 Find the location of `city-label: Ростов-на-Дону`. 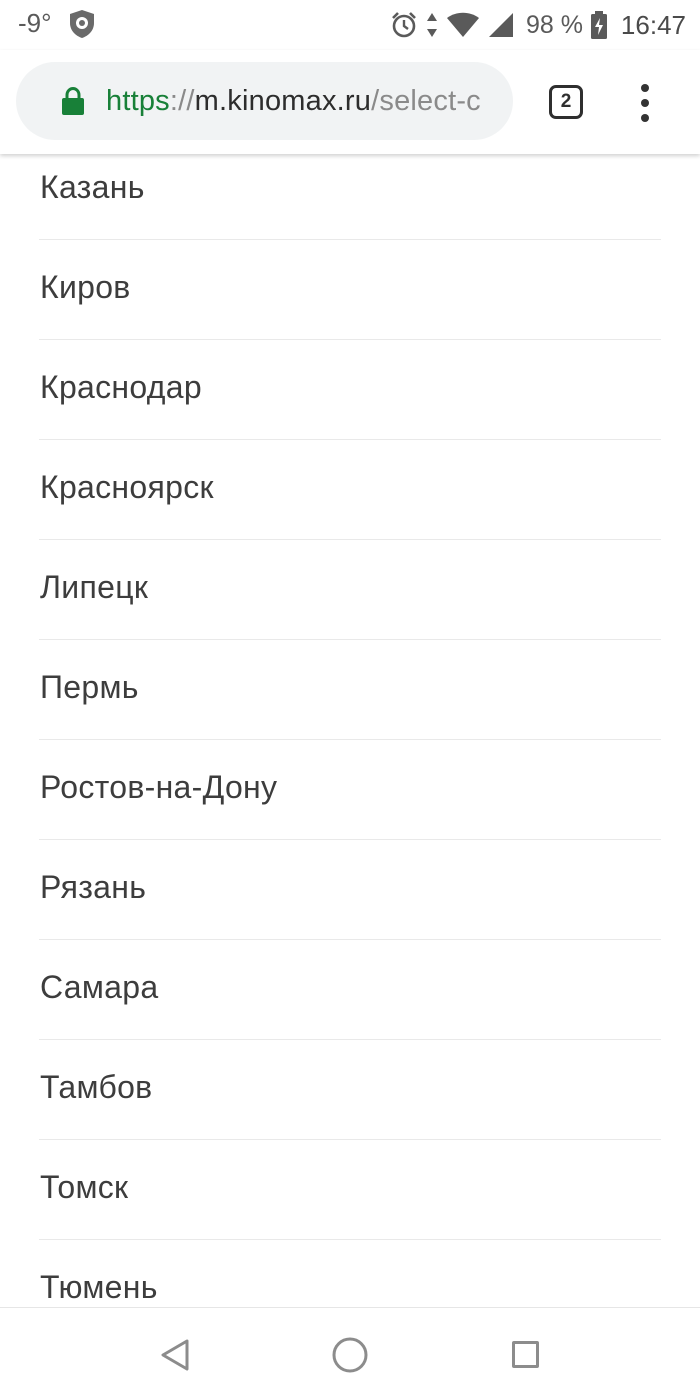

city-label: Ростов-на-Дону is located at coordinates (159, 787).